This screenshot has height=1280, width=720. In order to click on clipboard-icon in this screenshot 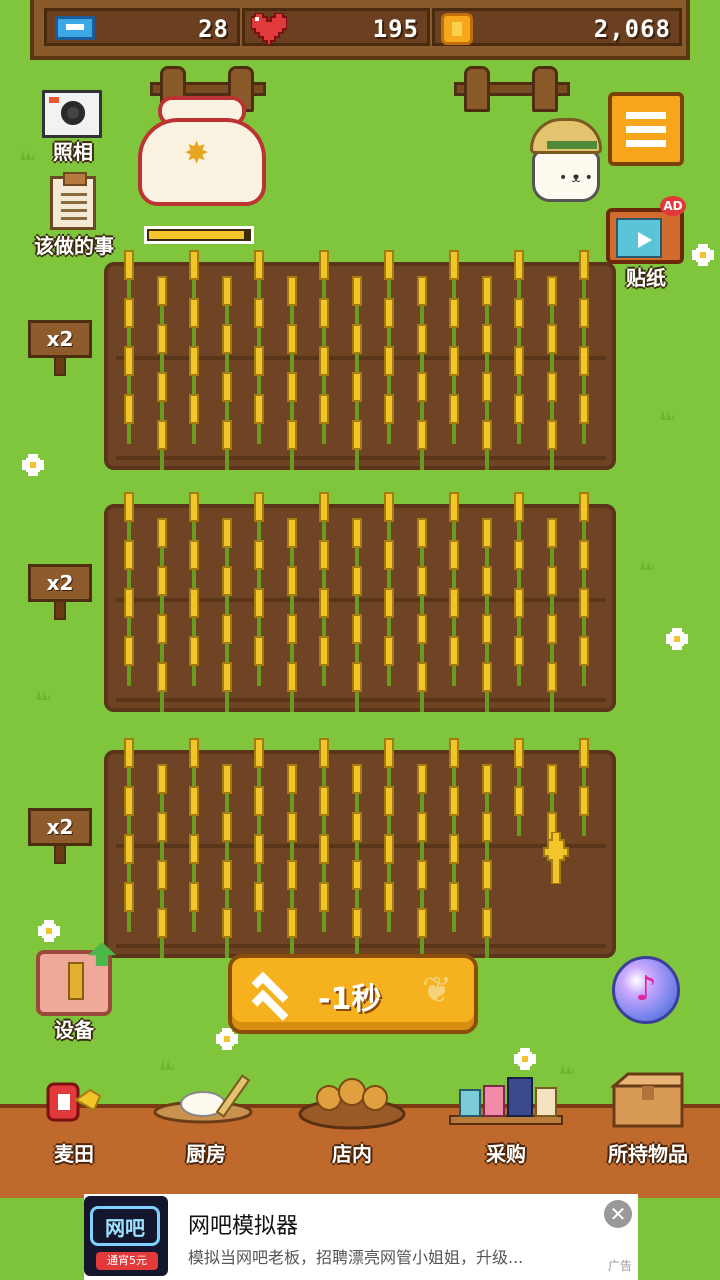, I will do `click(73, 201)`.